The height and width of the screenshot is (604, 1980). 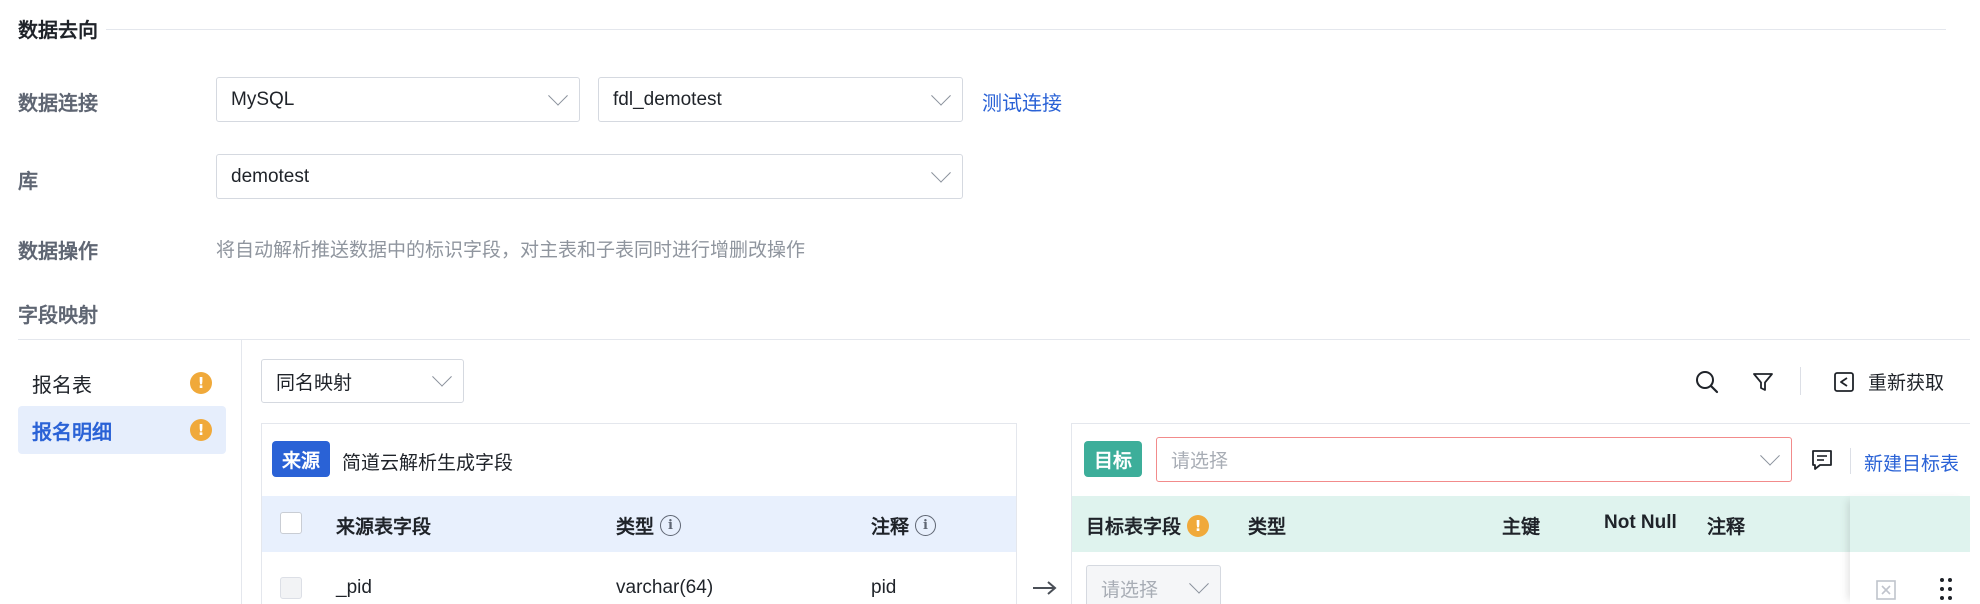 I want to click on sidebar-item-registration-detail: 报名明细 !, so click(x=122, y=430).